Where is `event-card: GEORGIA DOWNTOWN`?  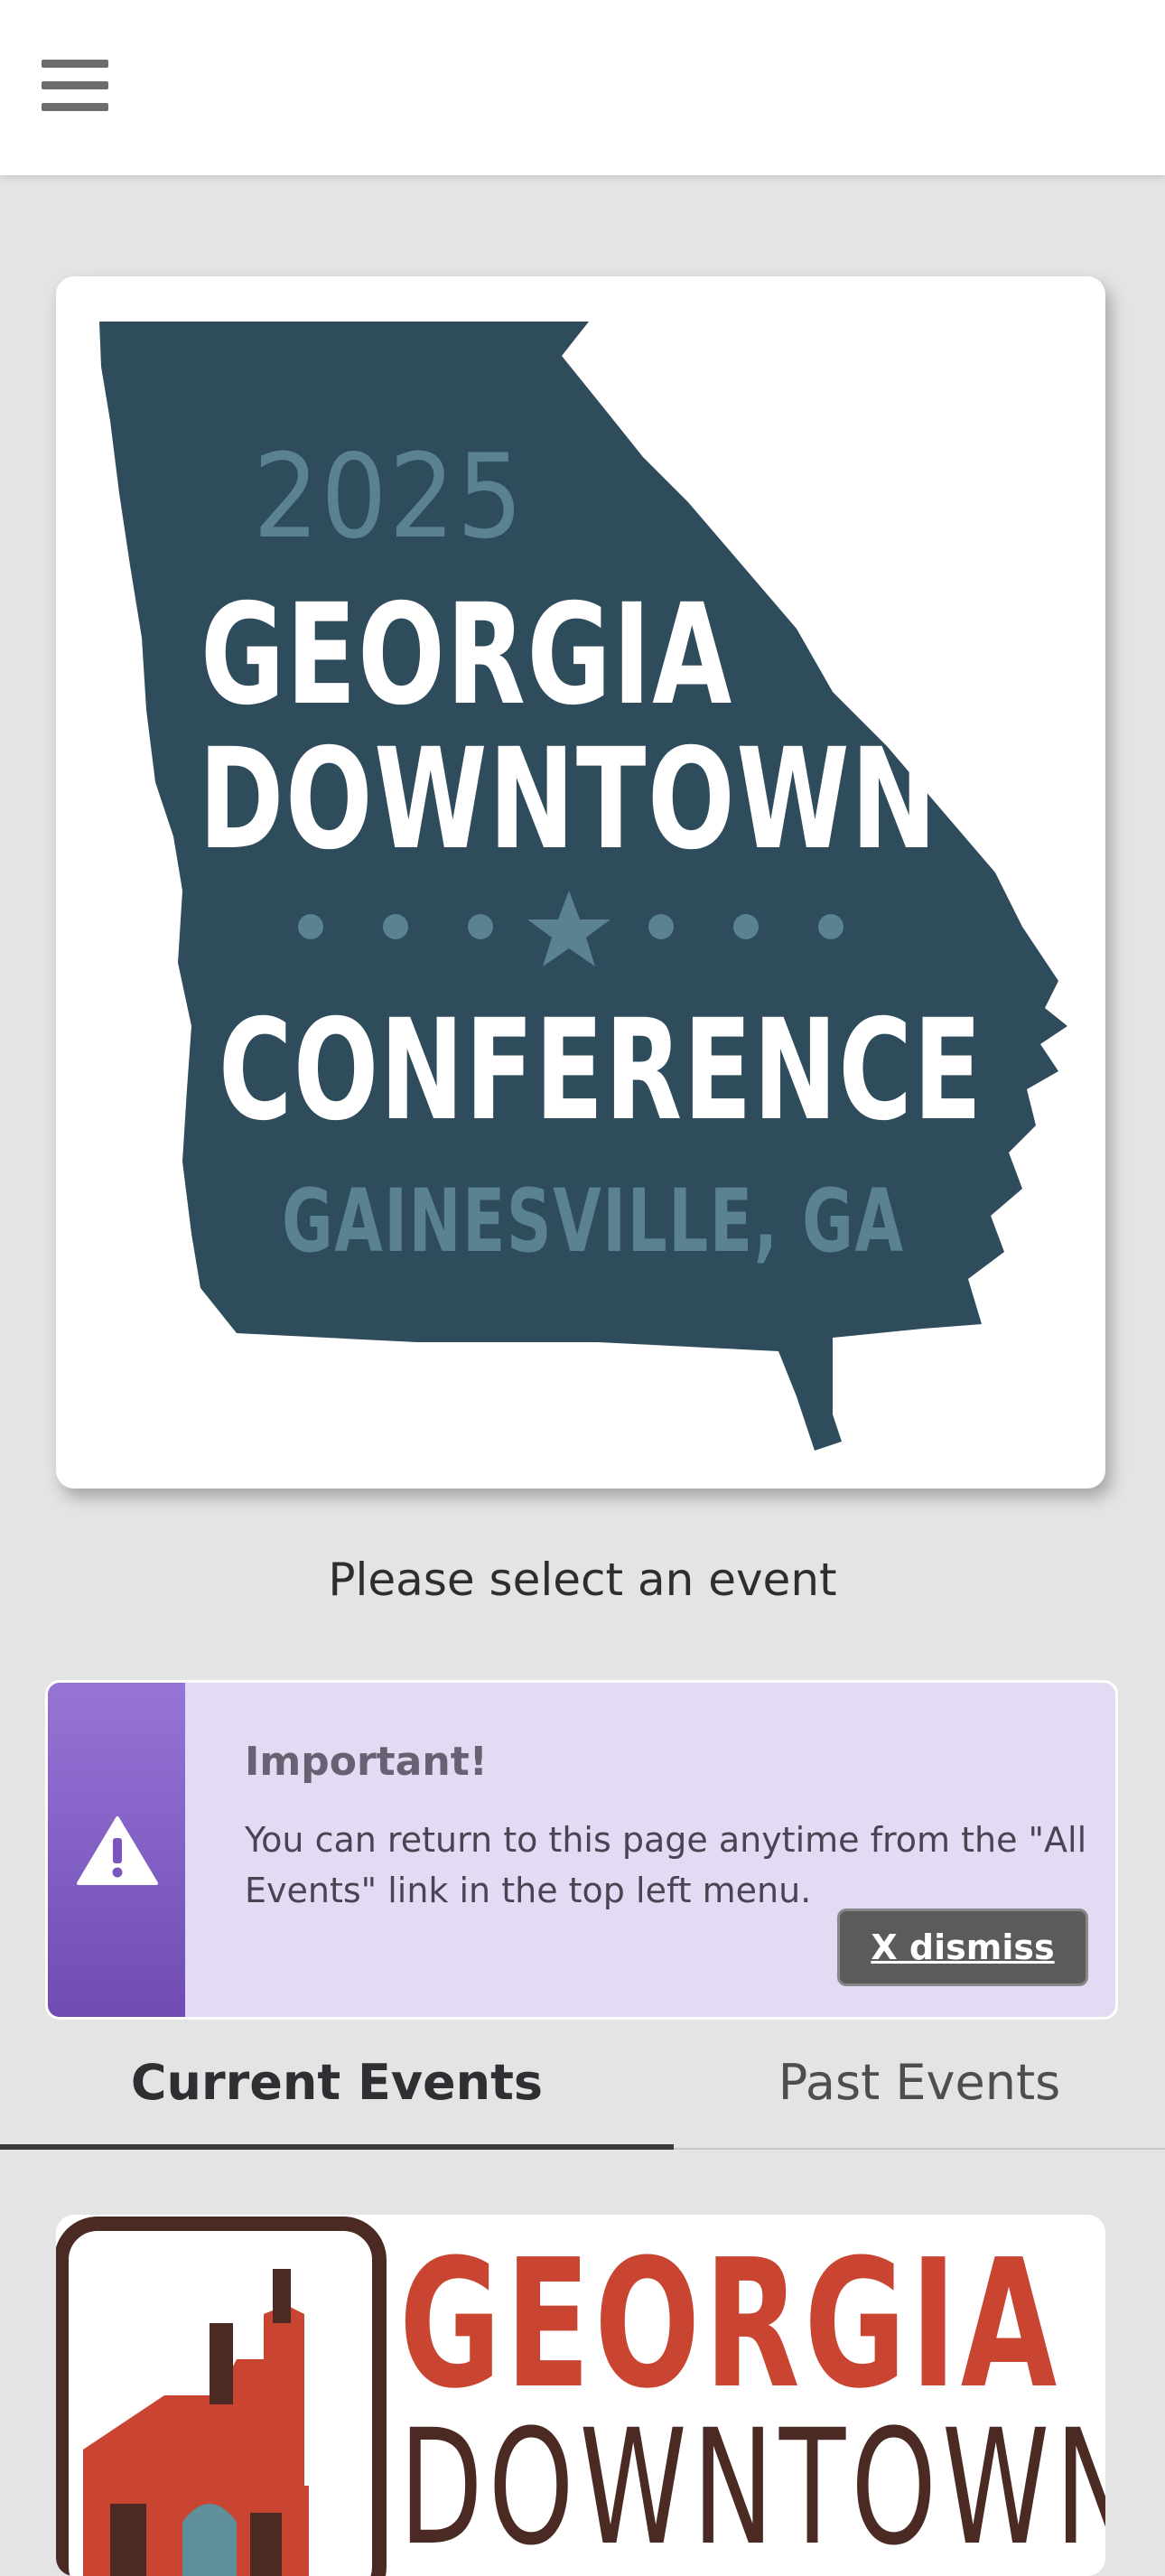 event-card: GEORGIA DOWNTOWN is located at coordinates (580, 2395).